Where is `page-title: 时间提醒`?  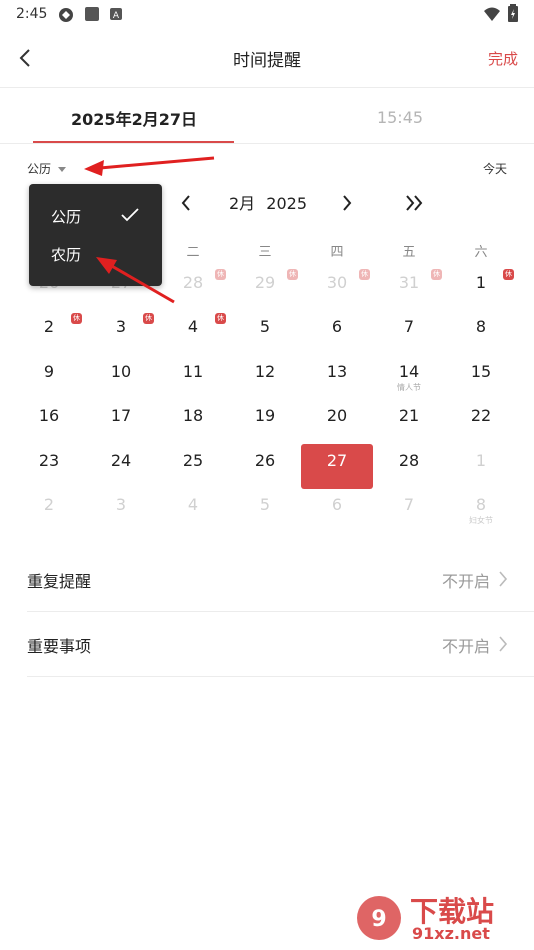
page-title: 时间提醒 is located at coordinates (267, 61).